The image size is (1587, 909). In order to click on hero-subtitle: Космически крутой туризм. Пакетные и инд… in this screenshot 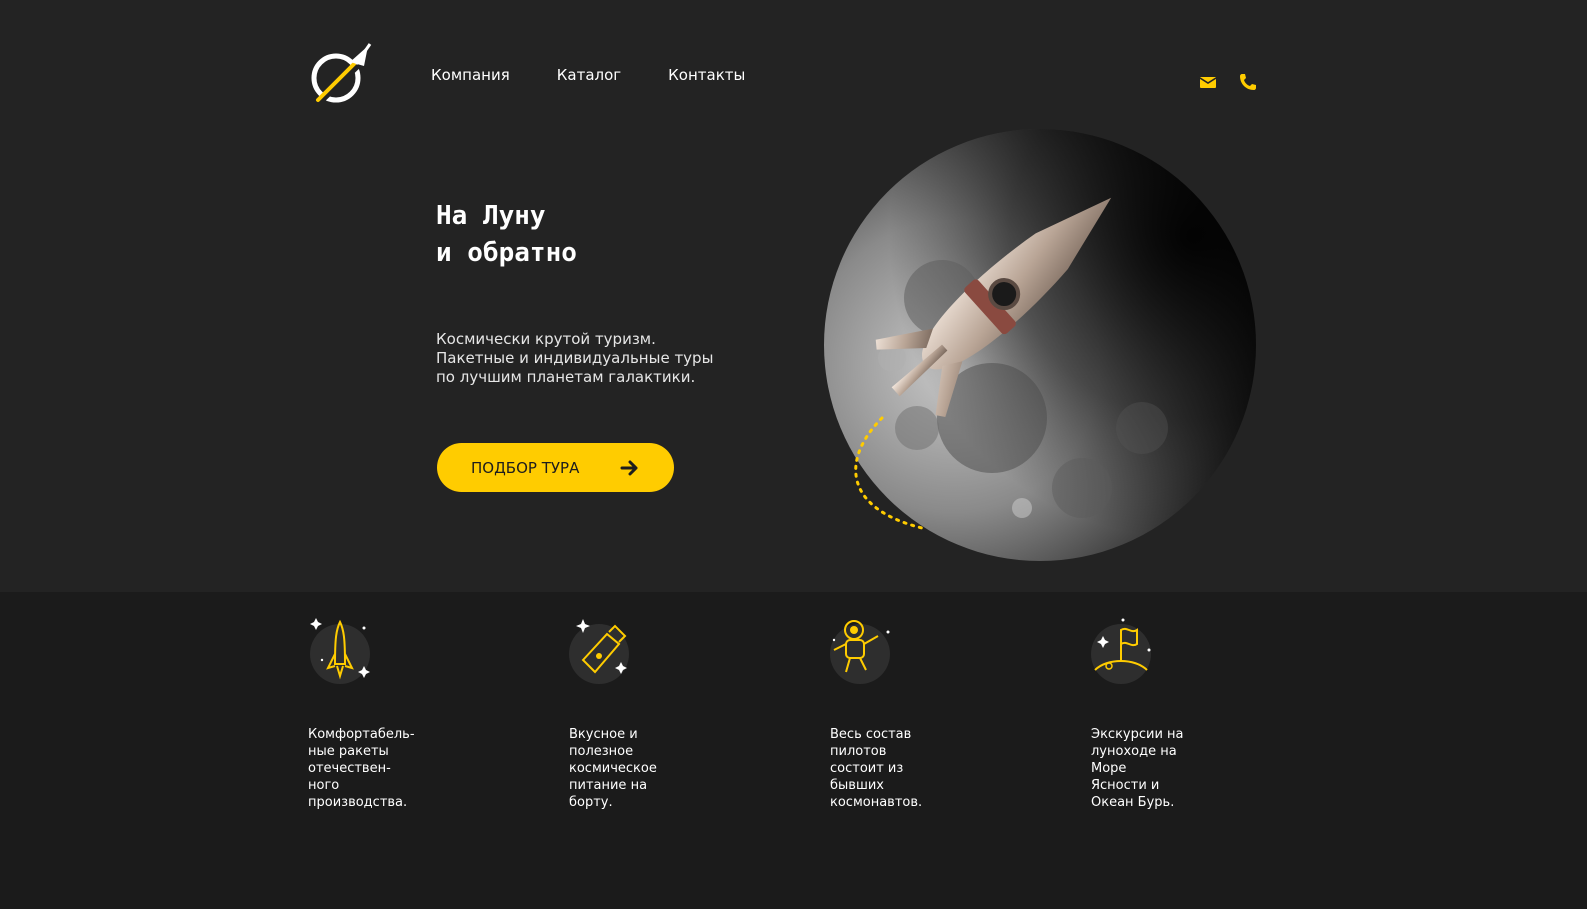, I will do `click(574, 358)`.